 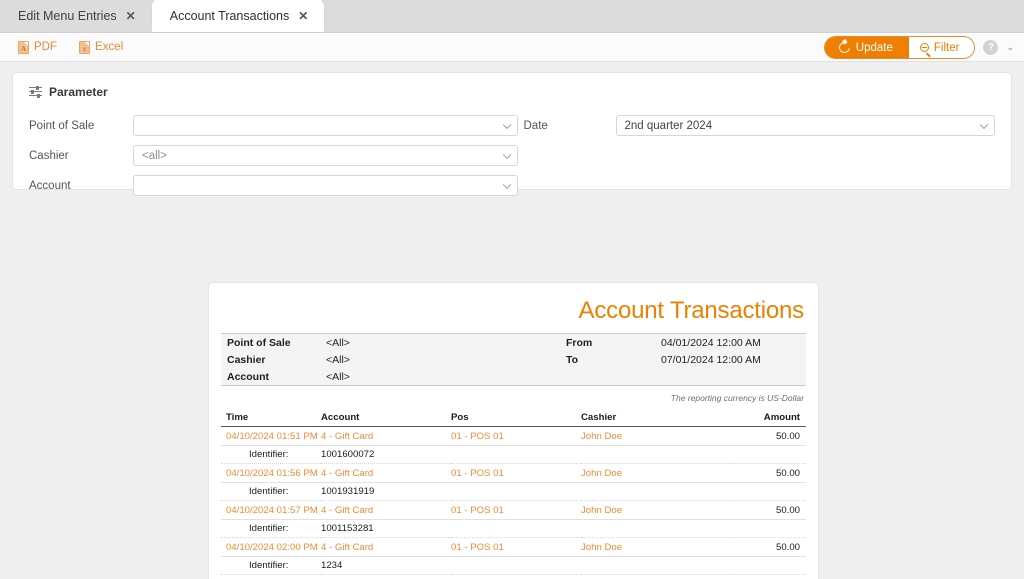 I want to click on cell-time: 04/10/2024 02:14 PM, so click(x=271, y=576).